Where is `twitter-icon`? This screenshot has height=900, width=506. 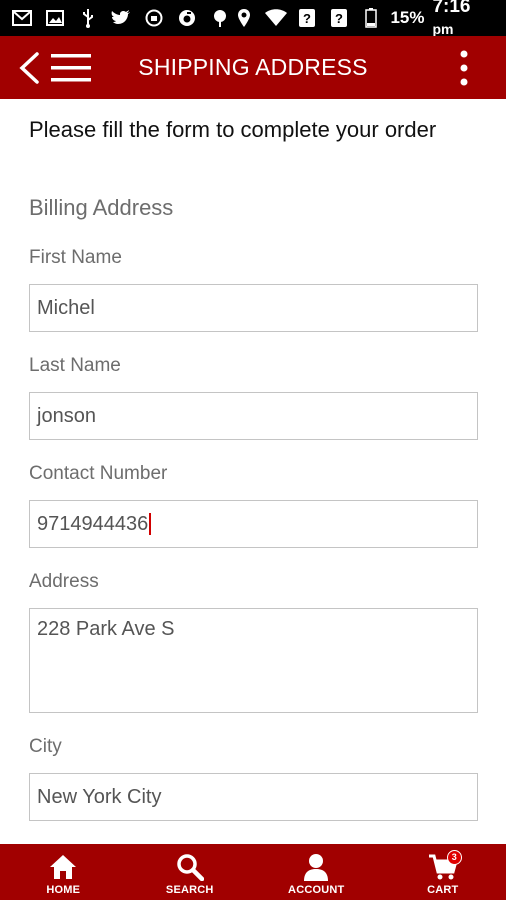
twitter-icon is located at coordinates (121, 18).